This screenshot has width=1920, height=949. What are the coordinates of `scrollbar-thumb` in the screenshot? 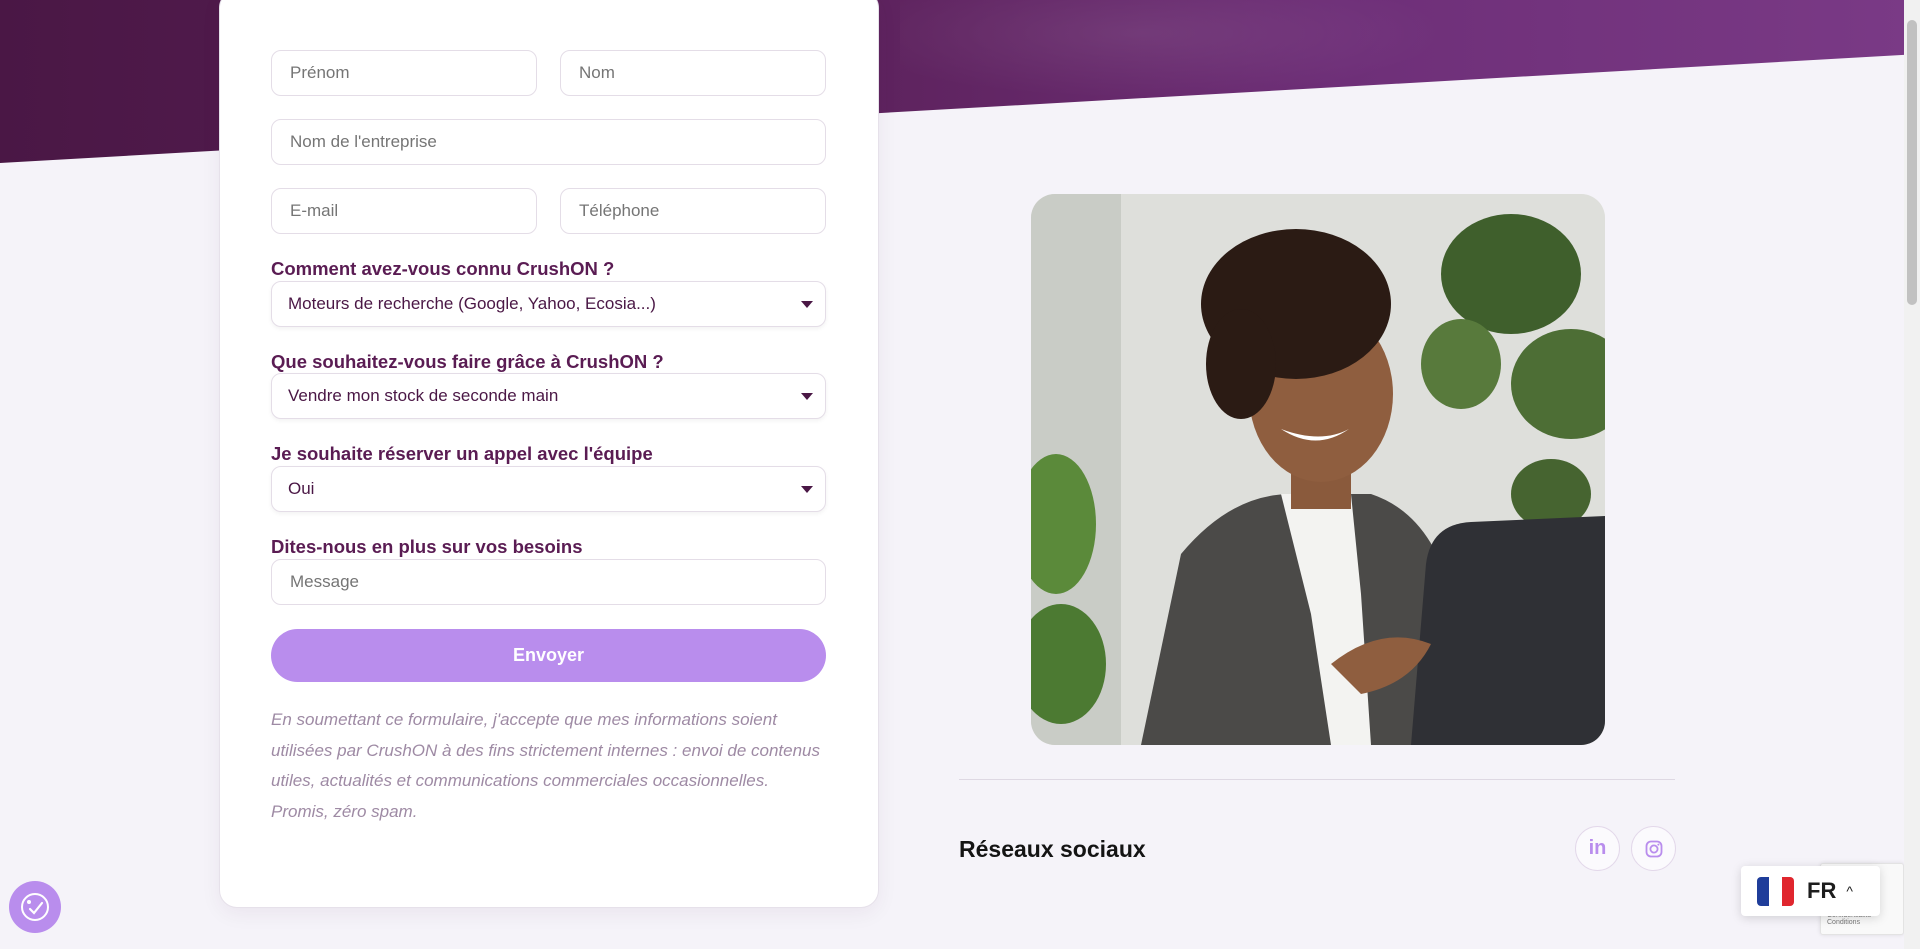 It's located at (1912, 162).